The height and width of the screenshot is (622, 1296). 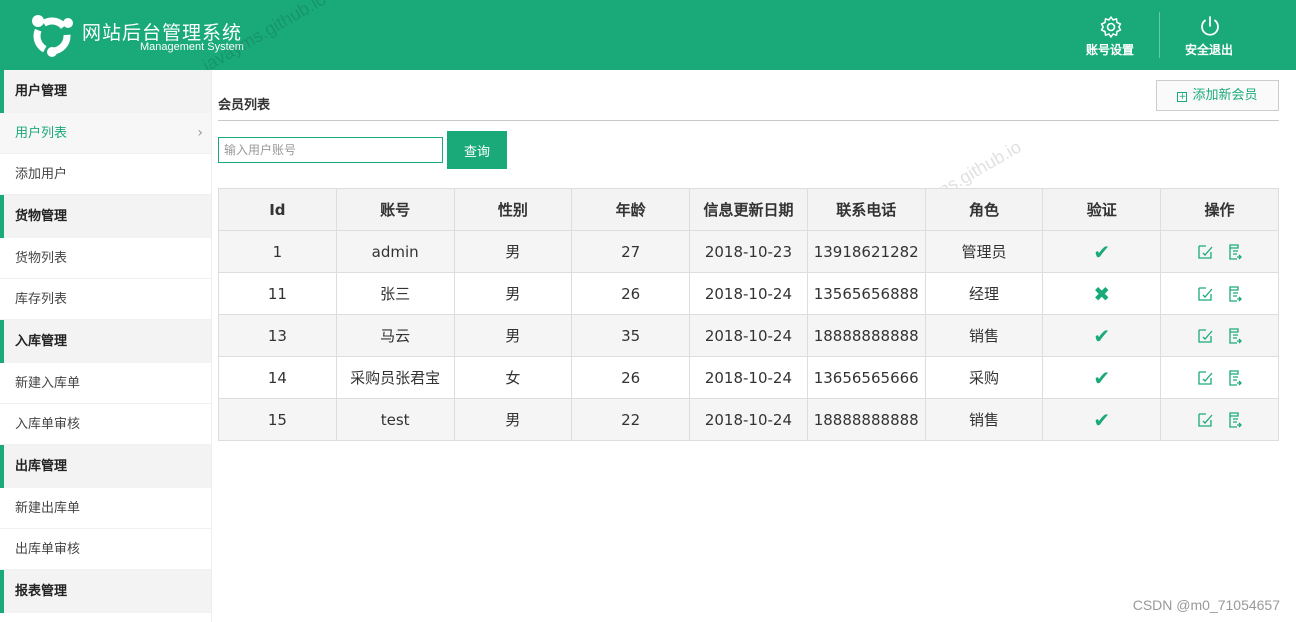 What do you see at coordinates (105, 591) in the screenshot?
I see `sidebar-group-reports: 报表管理` at bounding box center [105, 591].